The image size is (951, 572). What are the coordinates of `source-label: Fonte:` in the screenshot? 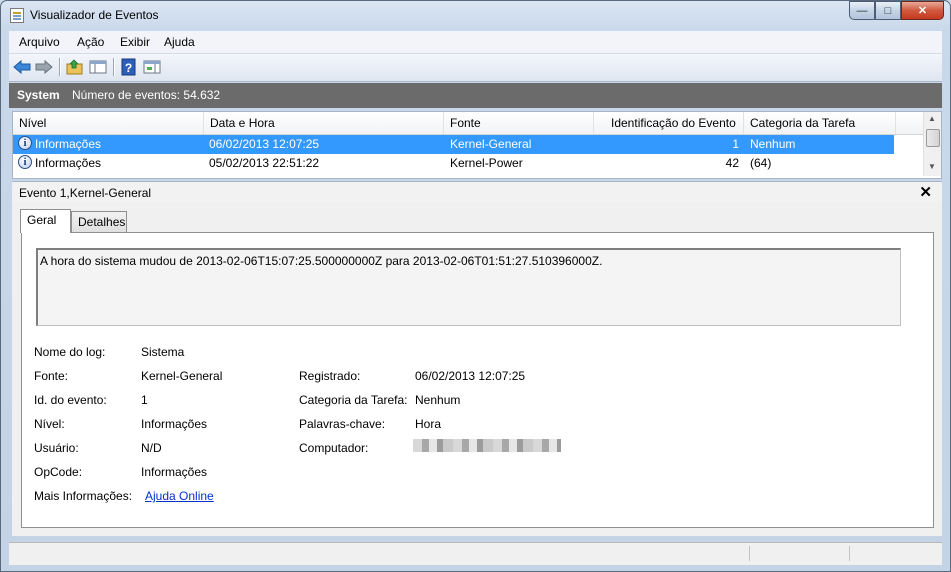 It's located at (51, 376).